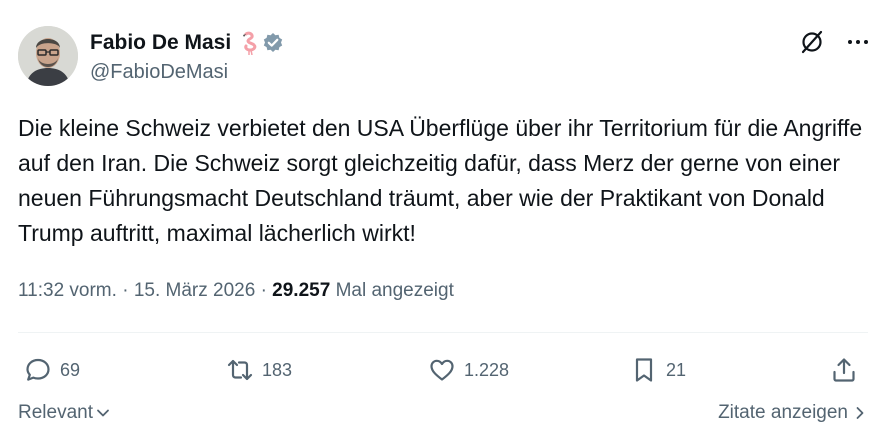 This screenshot has height=443, width=890. What do you see at coordinates (160, 43) in the screenshot?
I see `display-name: Fabio De Masi` at bounding box center [160, 43].